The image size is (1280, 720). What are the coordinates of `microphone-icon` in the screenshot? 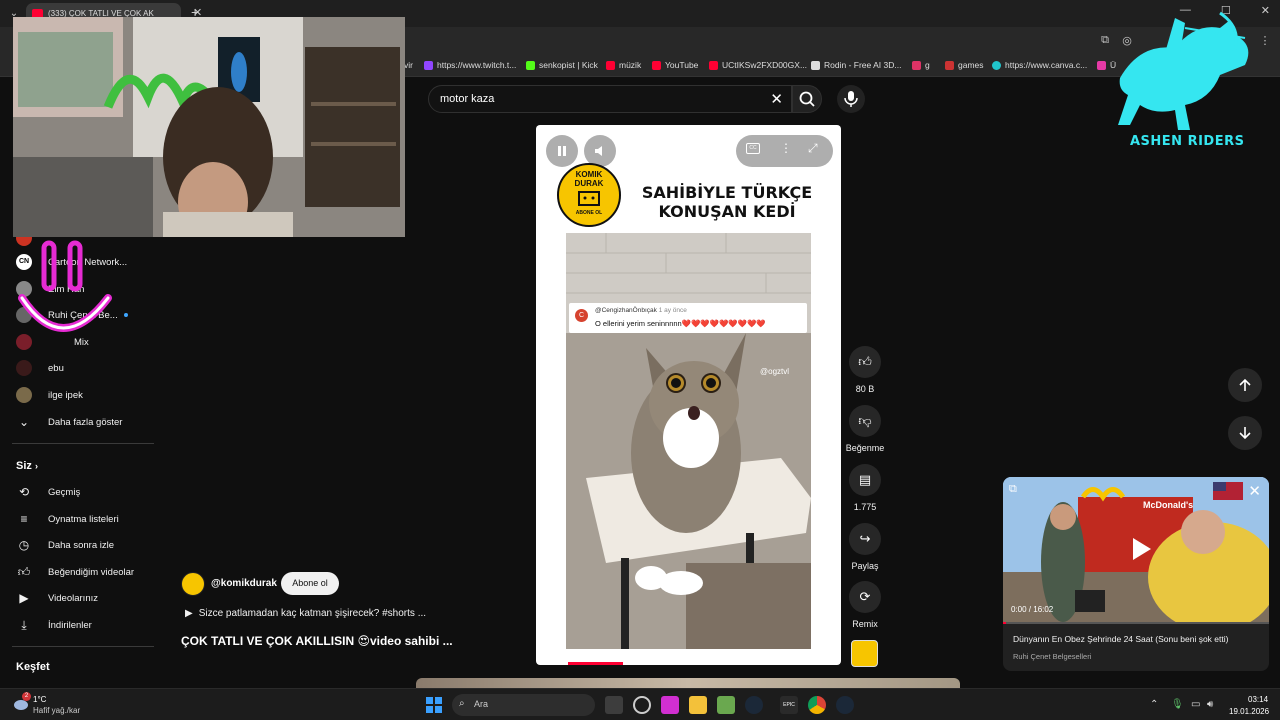 It's located at (851, 99).